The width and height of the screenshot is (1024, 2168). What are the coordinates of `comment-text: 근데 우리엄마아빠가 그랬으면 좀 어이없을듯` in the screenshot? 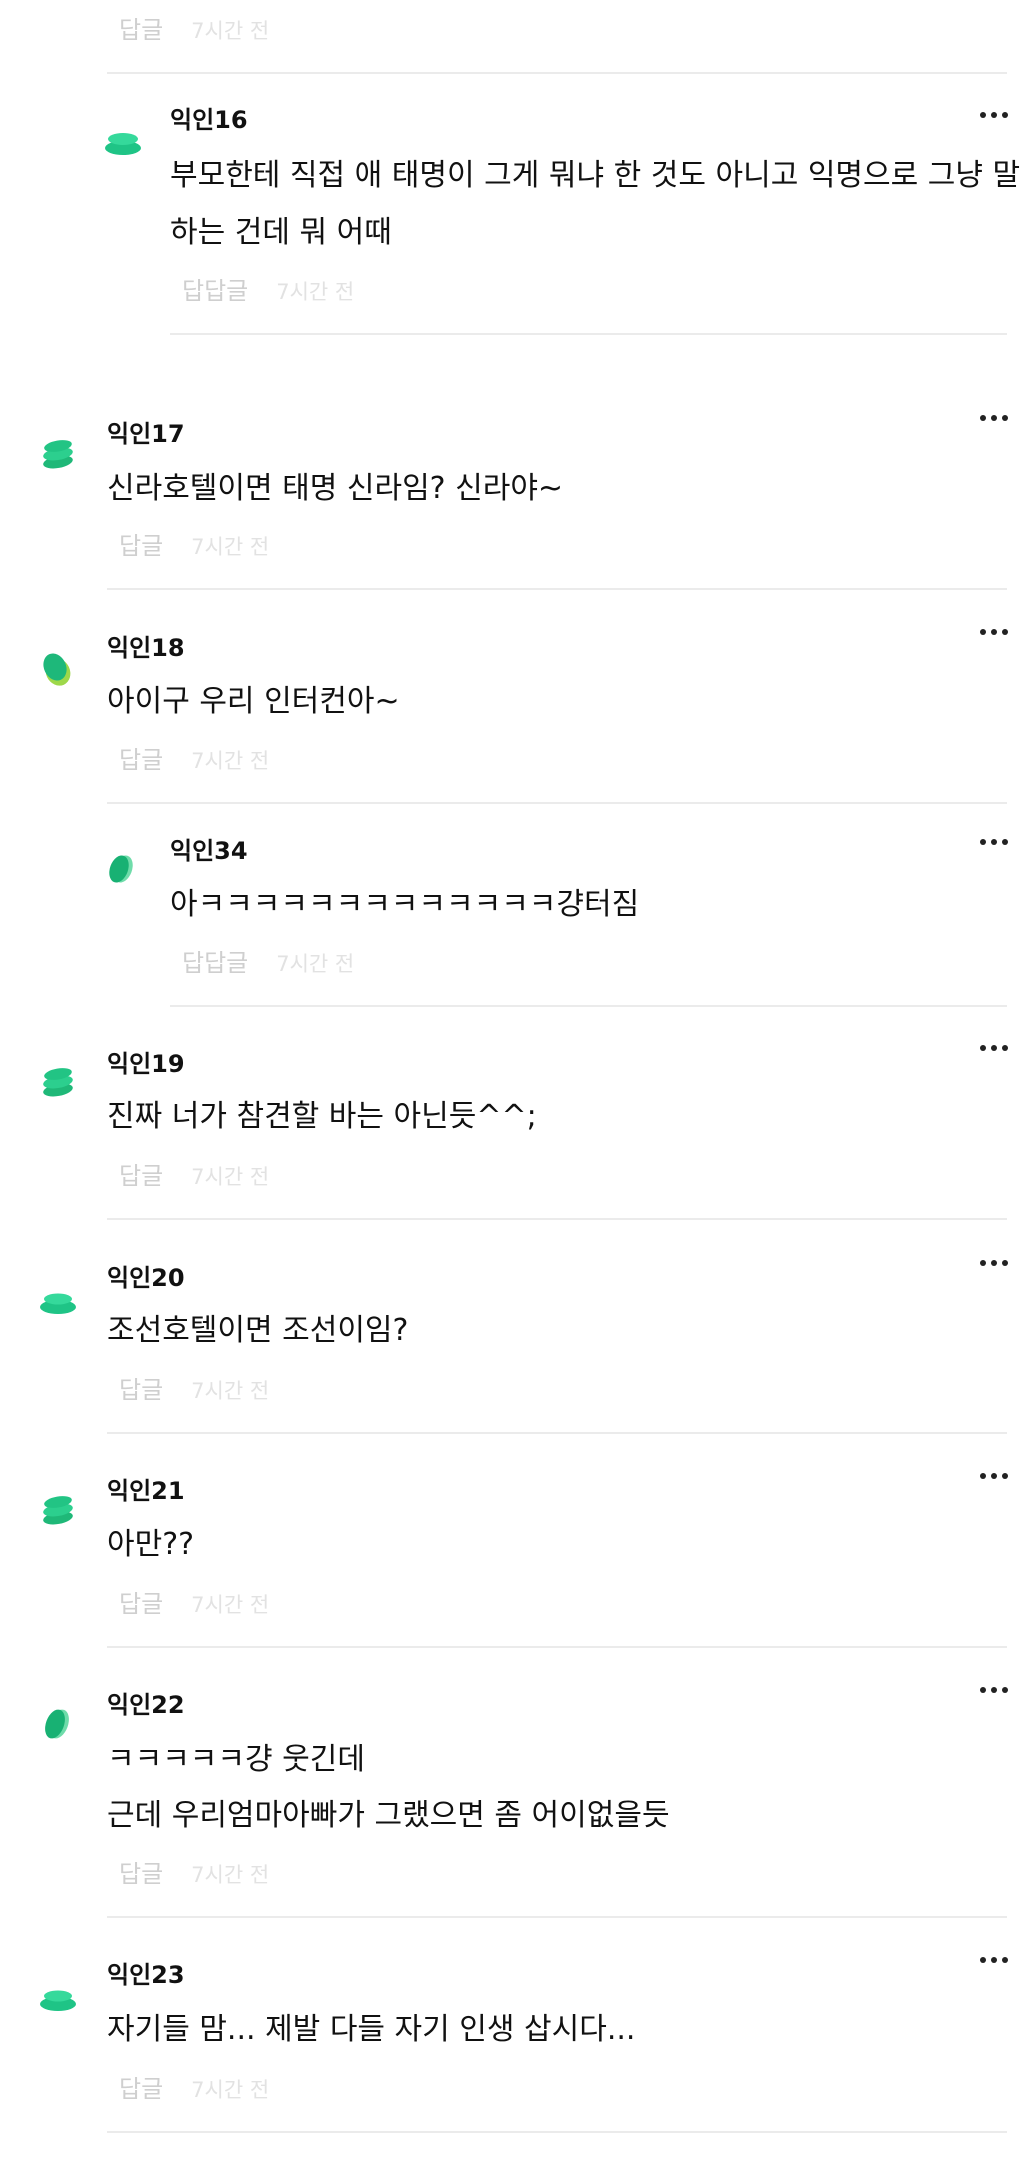 It's located at (388, 1815).